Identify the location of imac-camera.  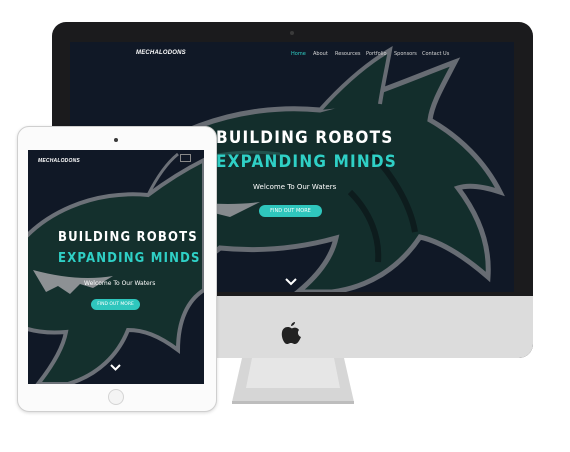
(292, 33).